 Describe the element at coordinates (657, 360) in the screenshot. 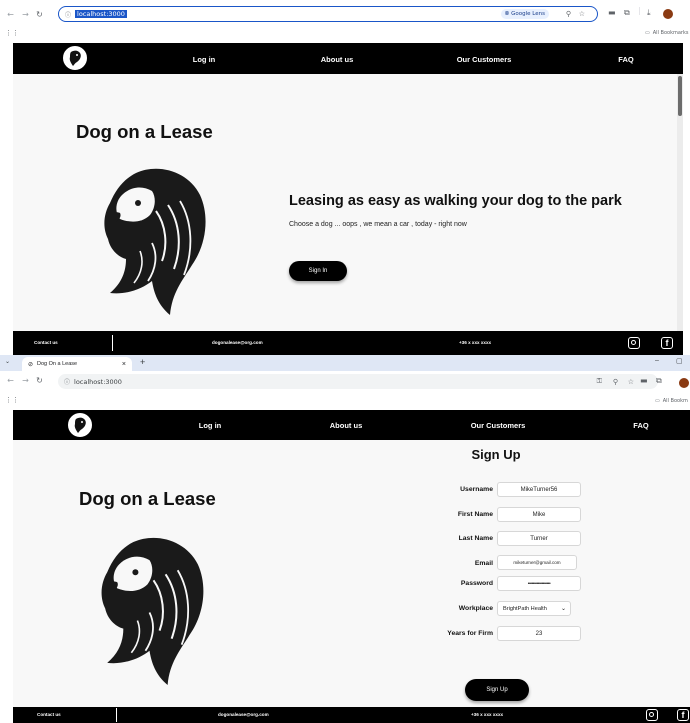

I see `minimize-icon: –` at that location.